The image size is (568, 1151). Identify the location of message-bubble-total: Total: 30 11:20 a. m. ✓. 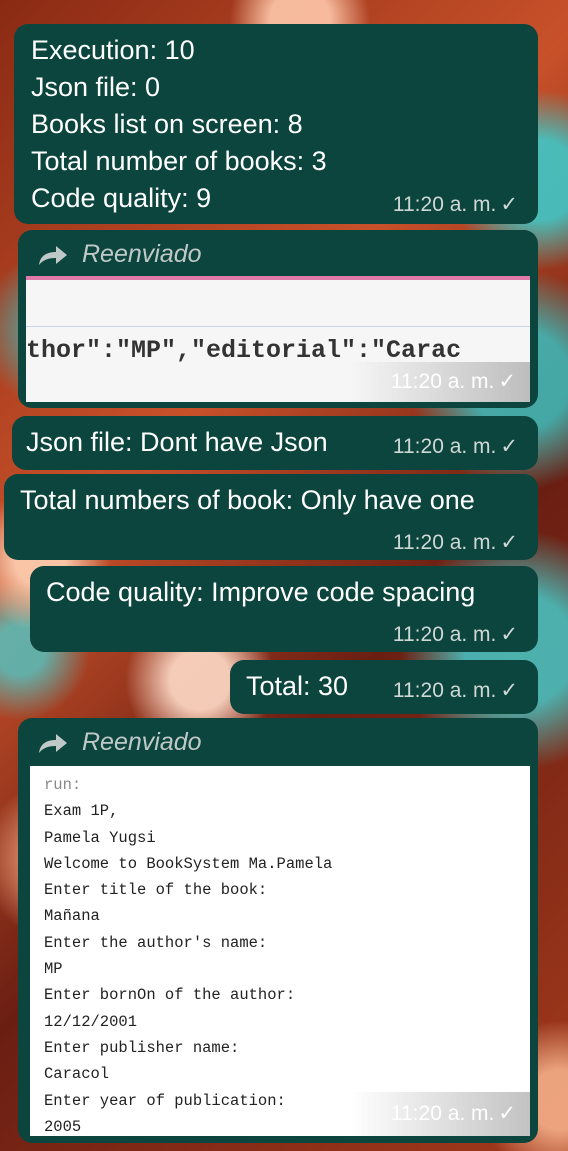
(384, 687).